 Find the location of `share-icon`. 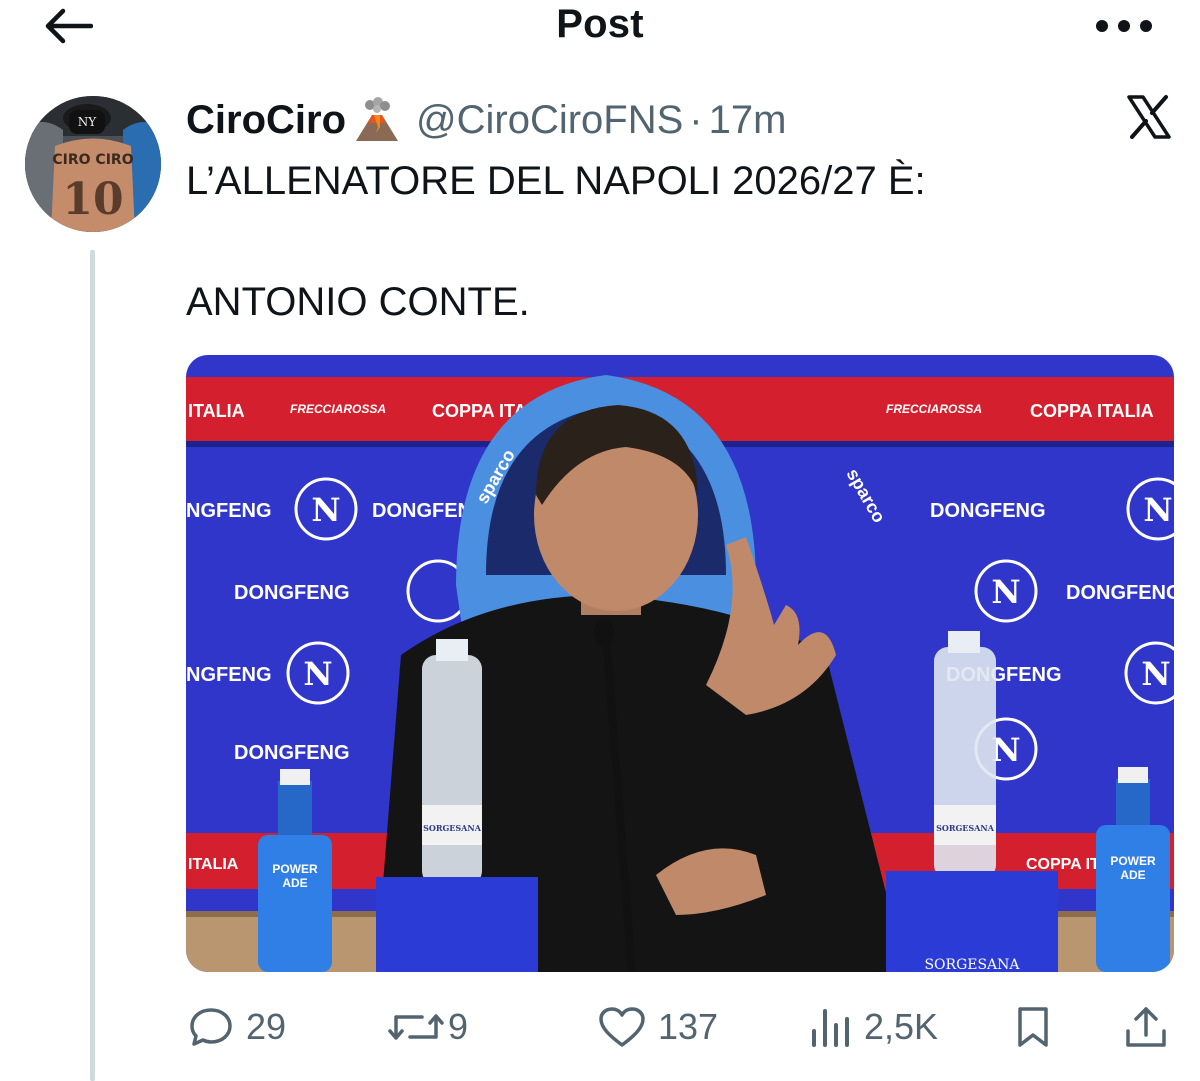

share-icon is located at coordinates (1146, 1027).